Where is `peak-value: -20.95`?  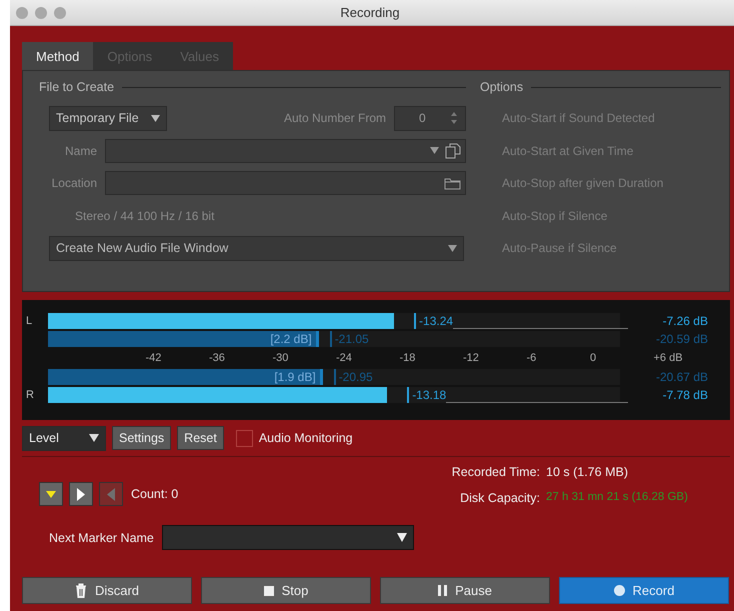 peak-value: -20.95 is located at coordinates (355, 377).